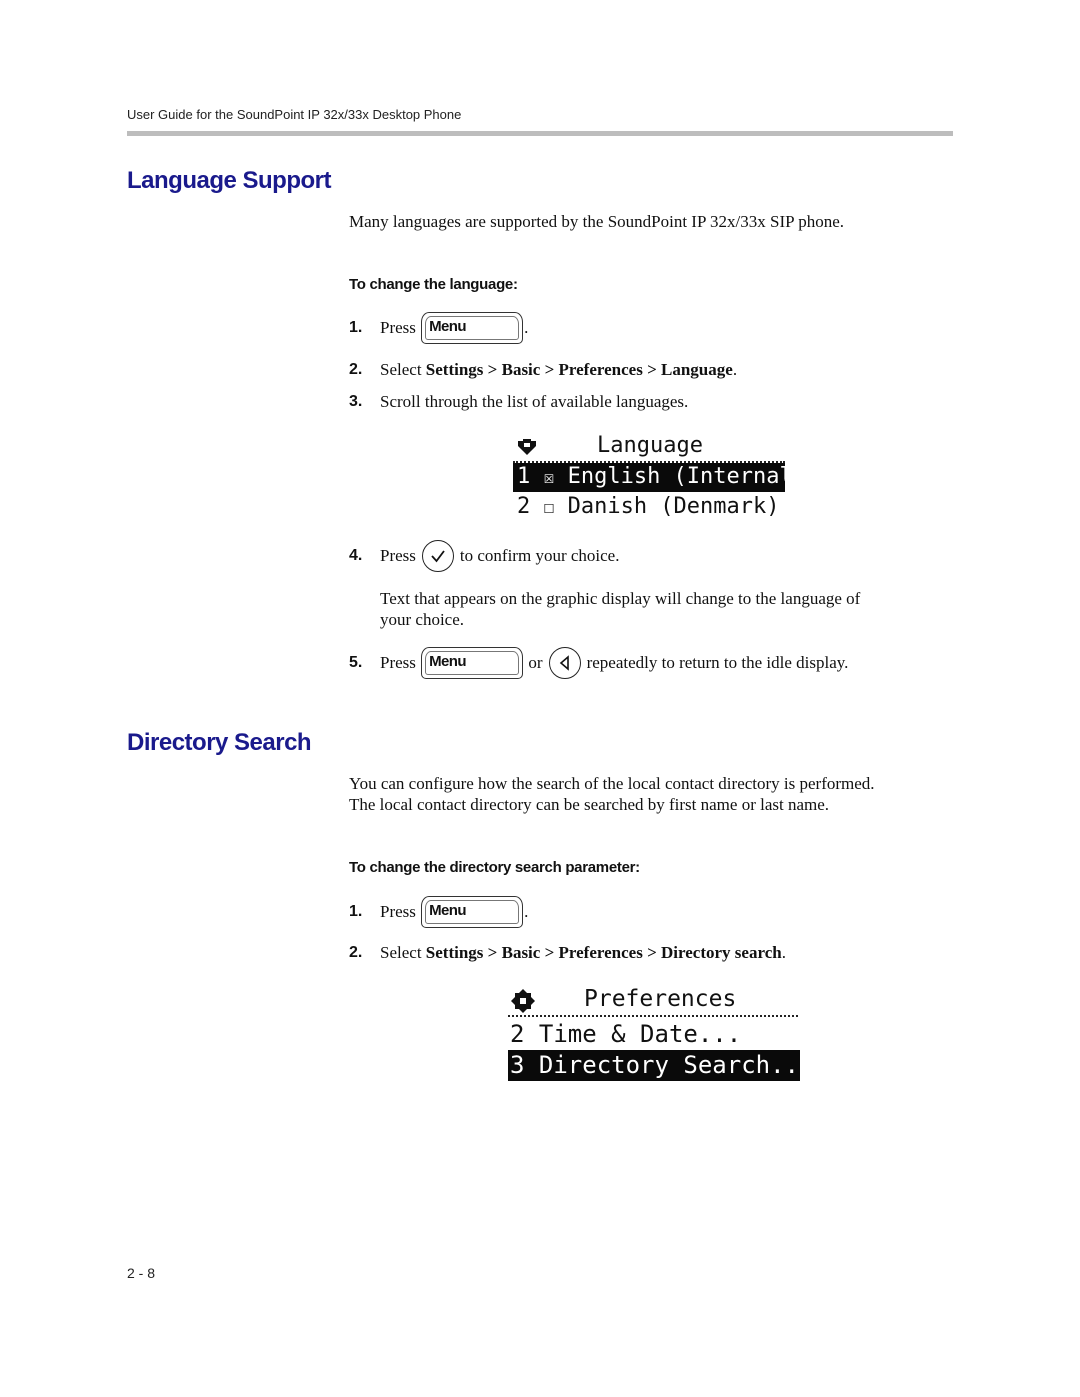 This screenshot has height=1397, width=1080. Describe the element at coordinates (549, 507) in the screenshot. I see `unchecked-checkbox-icon: ☐` at that location.